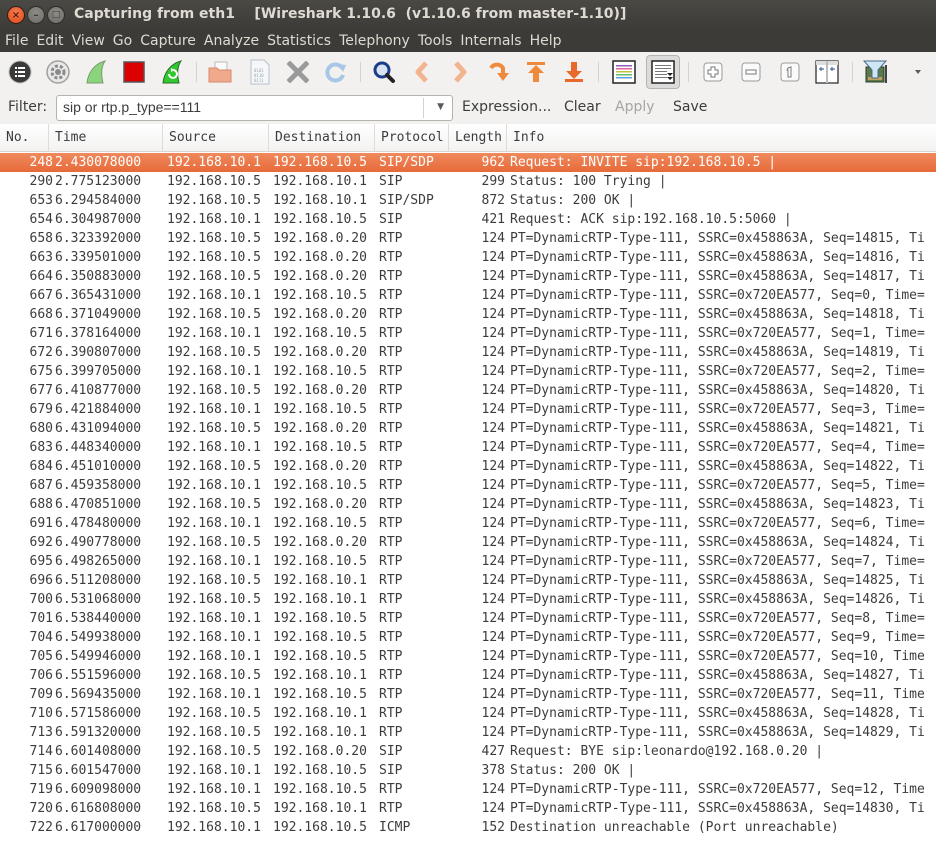  Describe the element at coordinates (16, 15) in the screenshot. I see `close-window-button: ×` at that location.